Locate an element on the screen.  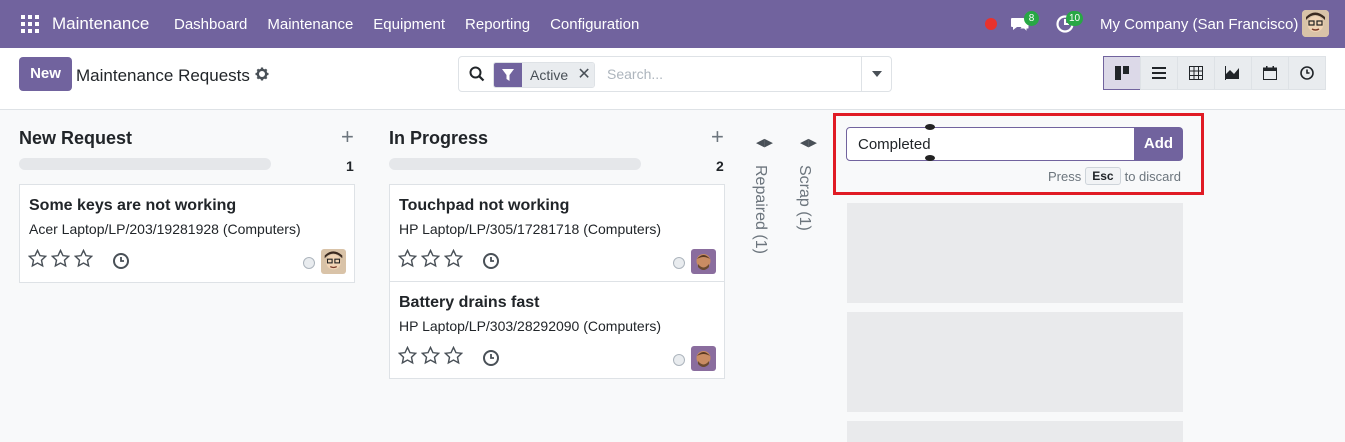
add-column-button: Add is located at coordinates (1158, 144).